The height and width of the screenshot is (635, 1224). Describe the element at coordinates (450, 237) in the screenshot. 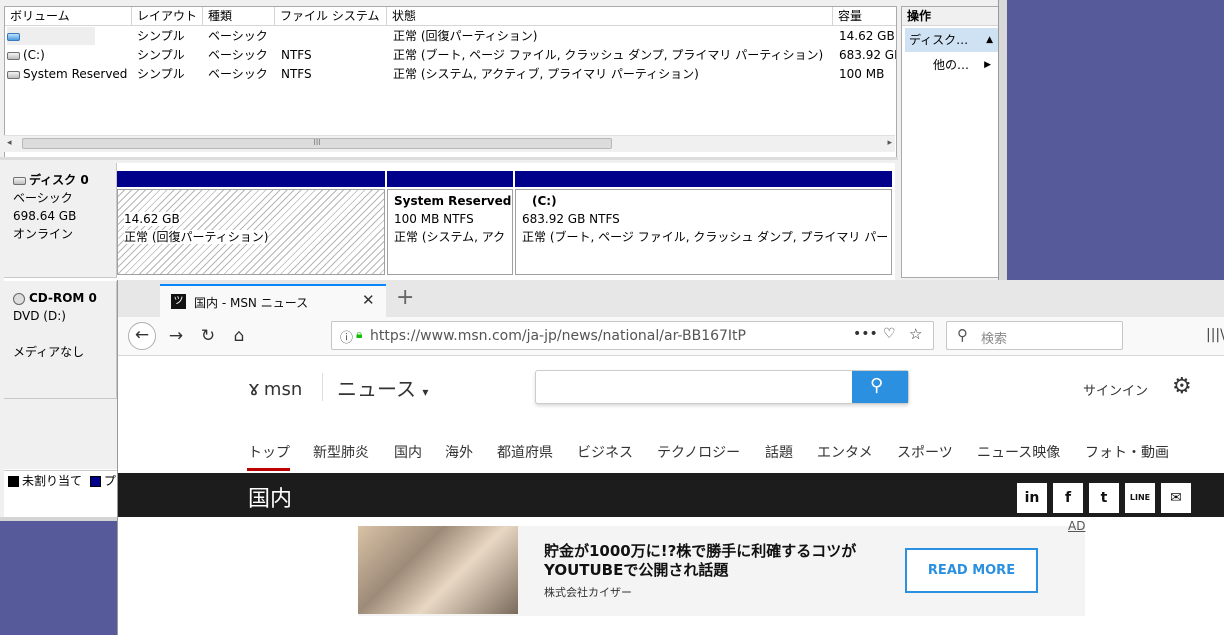

I see `partition-status: 正常 (システム, アク` at that location.